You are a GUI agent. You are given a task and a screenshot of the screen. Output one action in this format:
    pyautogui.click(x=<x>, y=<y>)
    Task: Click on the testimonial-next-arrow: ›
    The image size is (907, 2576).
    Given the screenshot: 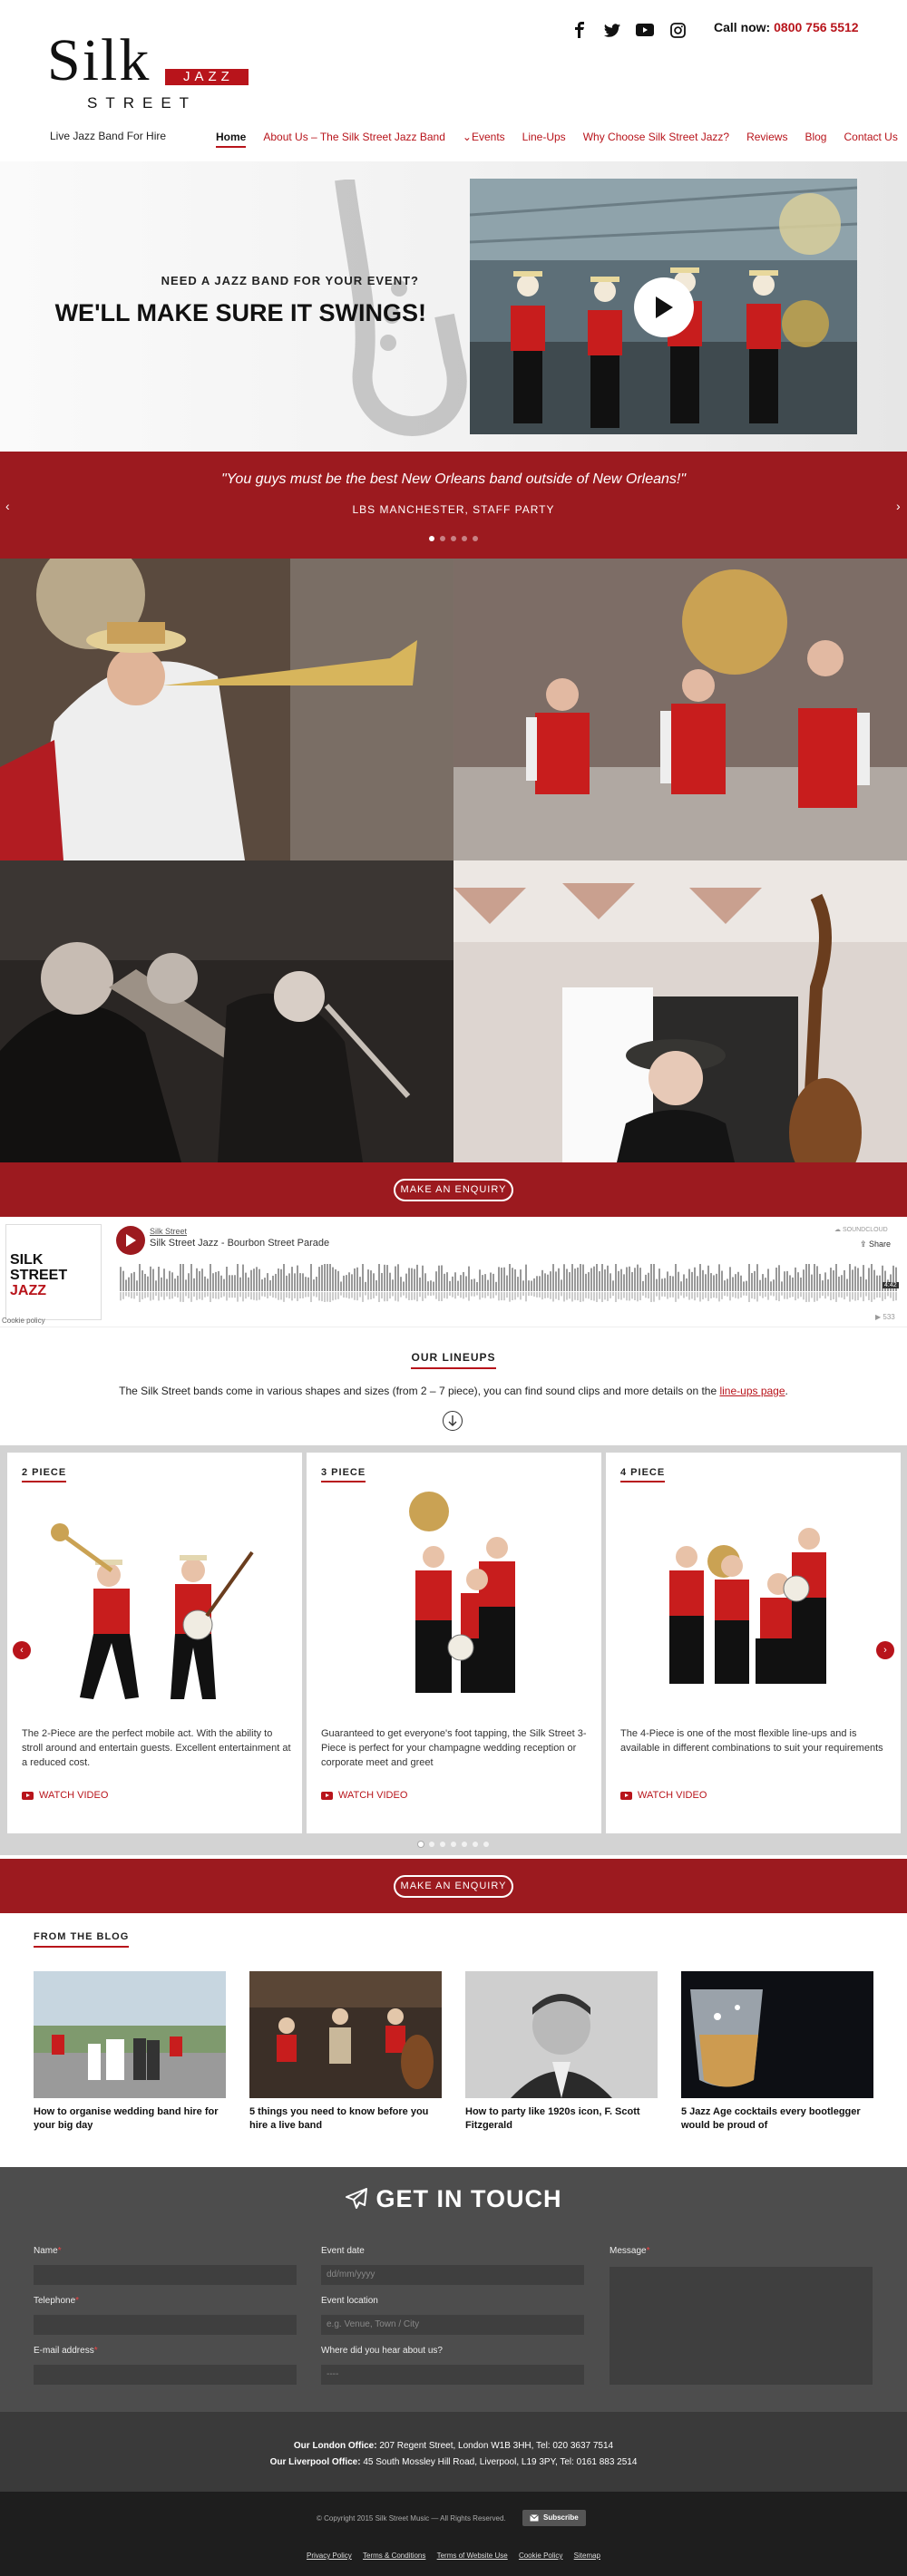 What is the action you would take?
    pyautogui.click(x=899, y=506)
    